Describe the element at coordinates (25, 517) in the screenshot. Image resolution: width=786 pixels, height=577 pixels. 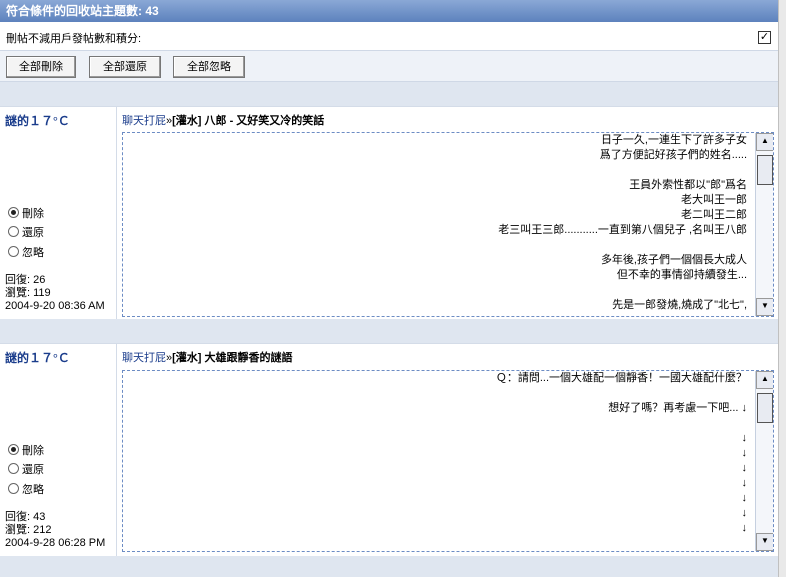
I see `reply-count: 回復: 43` at that location.